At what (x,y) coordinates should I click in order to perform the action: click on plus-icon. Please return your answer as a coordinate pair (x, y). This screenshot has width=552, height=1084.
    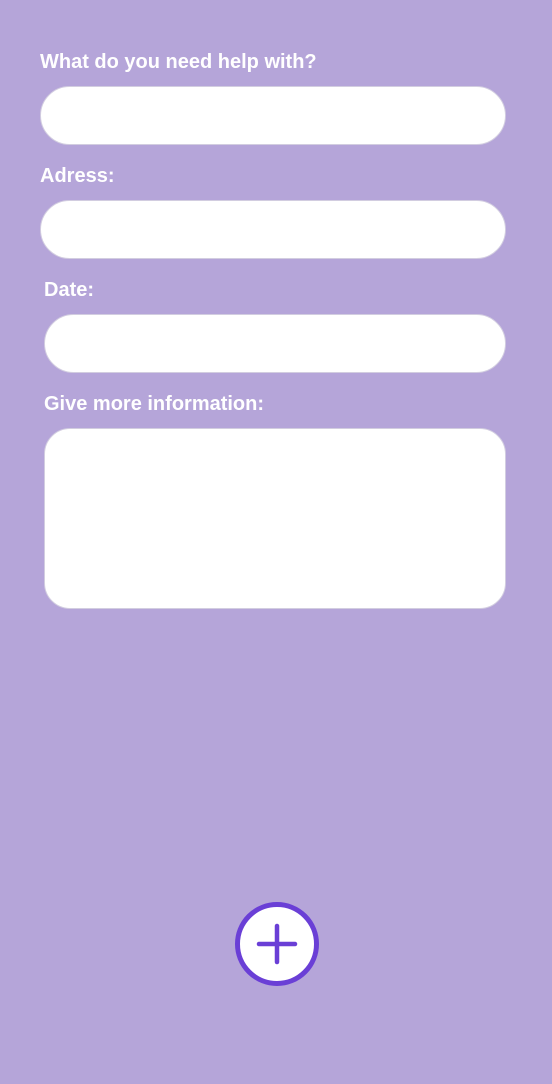
    Looking at the image, I should click on (277, 944).